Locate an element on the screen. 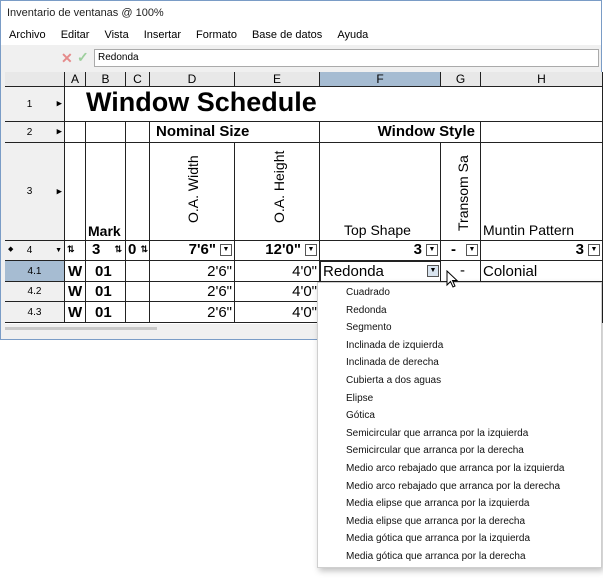 This screenshot has width=603, height=578. mark-header: Mark is located at coordinates (104, 231).